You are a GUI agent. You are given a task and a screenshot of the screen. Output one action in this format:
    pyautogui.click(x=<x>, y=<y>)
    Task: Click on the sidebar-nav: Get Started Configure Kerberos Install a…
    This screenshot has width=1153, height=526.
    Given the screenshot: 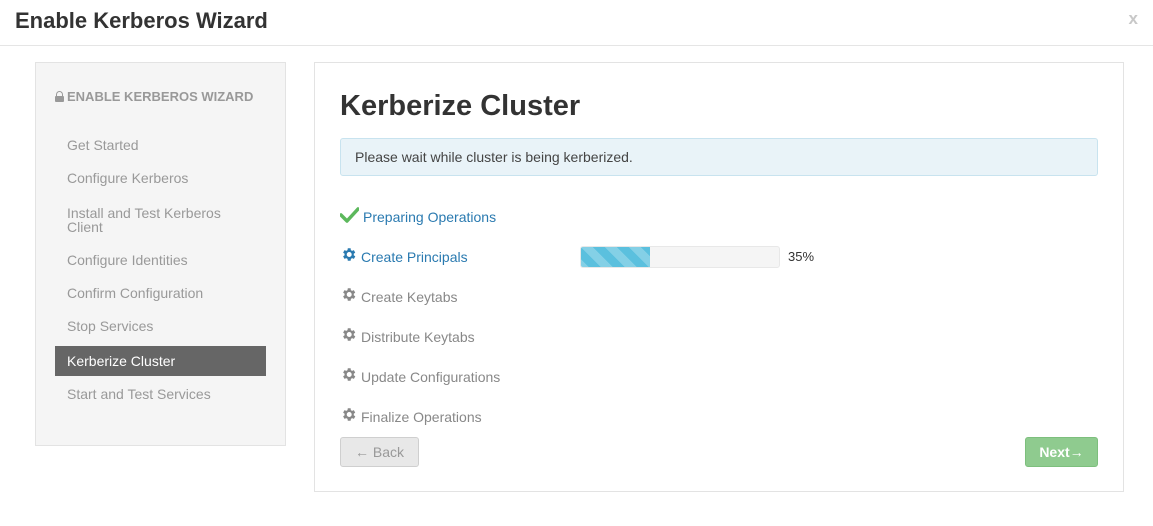 What is the action you would take?
    pyautogui.click(x=160, y=268)
    